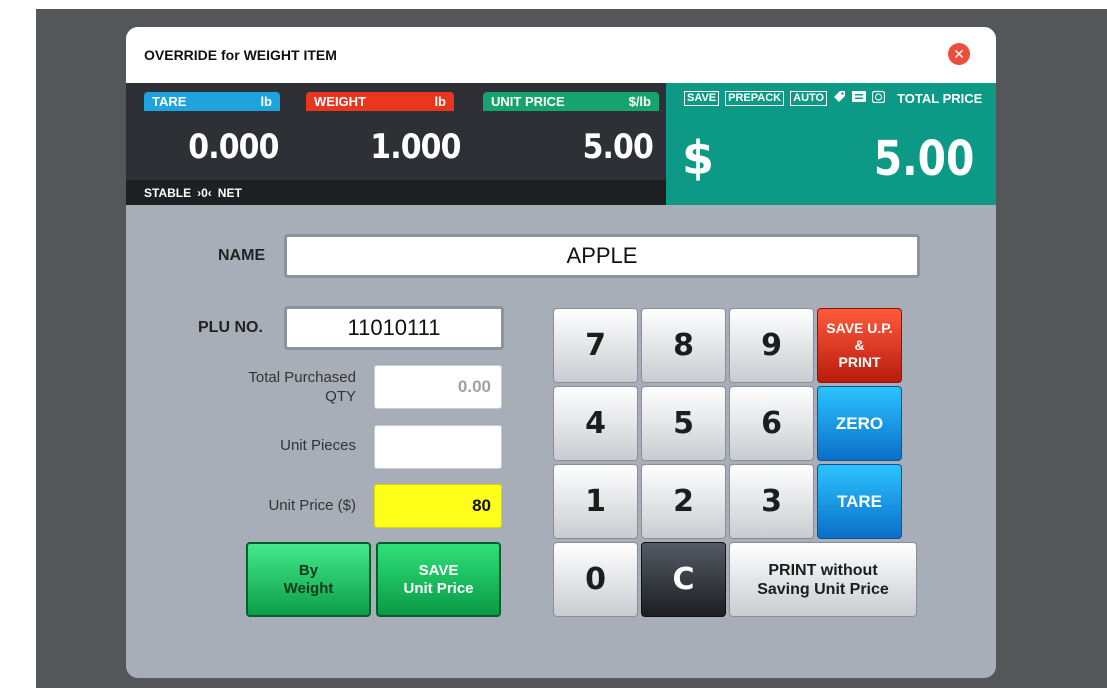 The width and height of the screenshot is (1107, 688). Describe the element at coordinates (809, 98) in the screenshot. I see `auto-flag: AUTO` at that location.